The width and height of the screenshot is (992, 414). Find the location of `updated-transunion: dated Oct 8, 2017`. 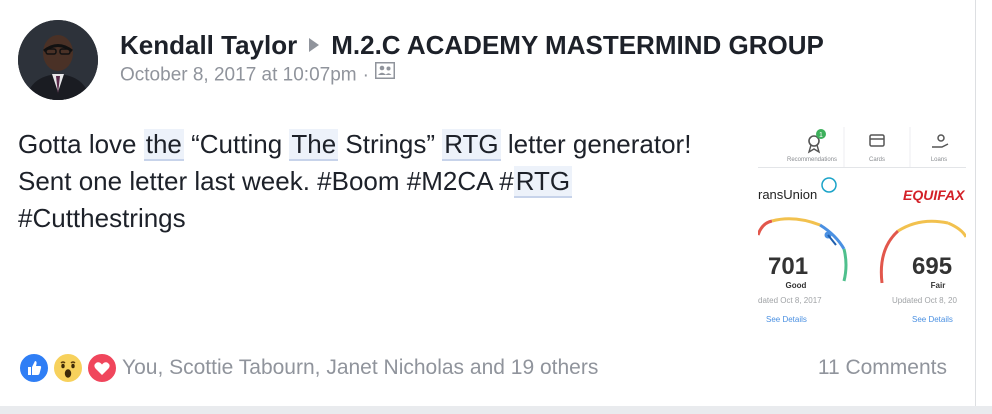

updated-transunion: dated Oct 8, 2017 is located at coordinates (790, 300).